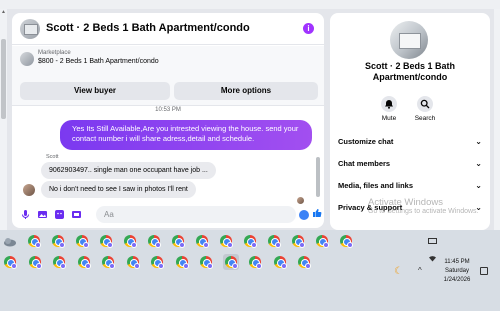 The image size is (500, 311). Describe the element at coordinates (420, 270) in the screenshot. I see `chevron-up-icon: ^` at that location.